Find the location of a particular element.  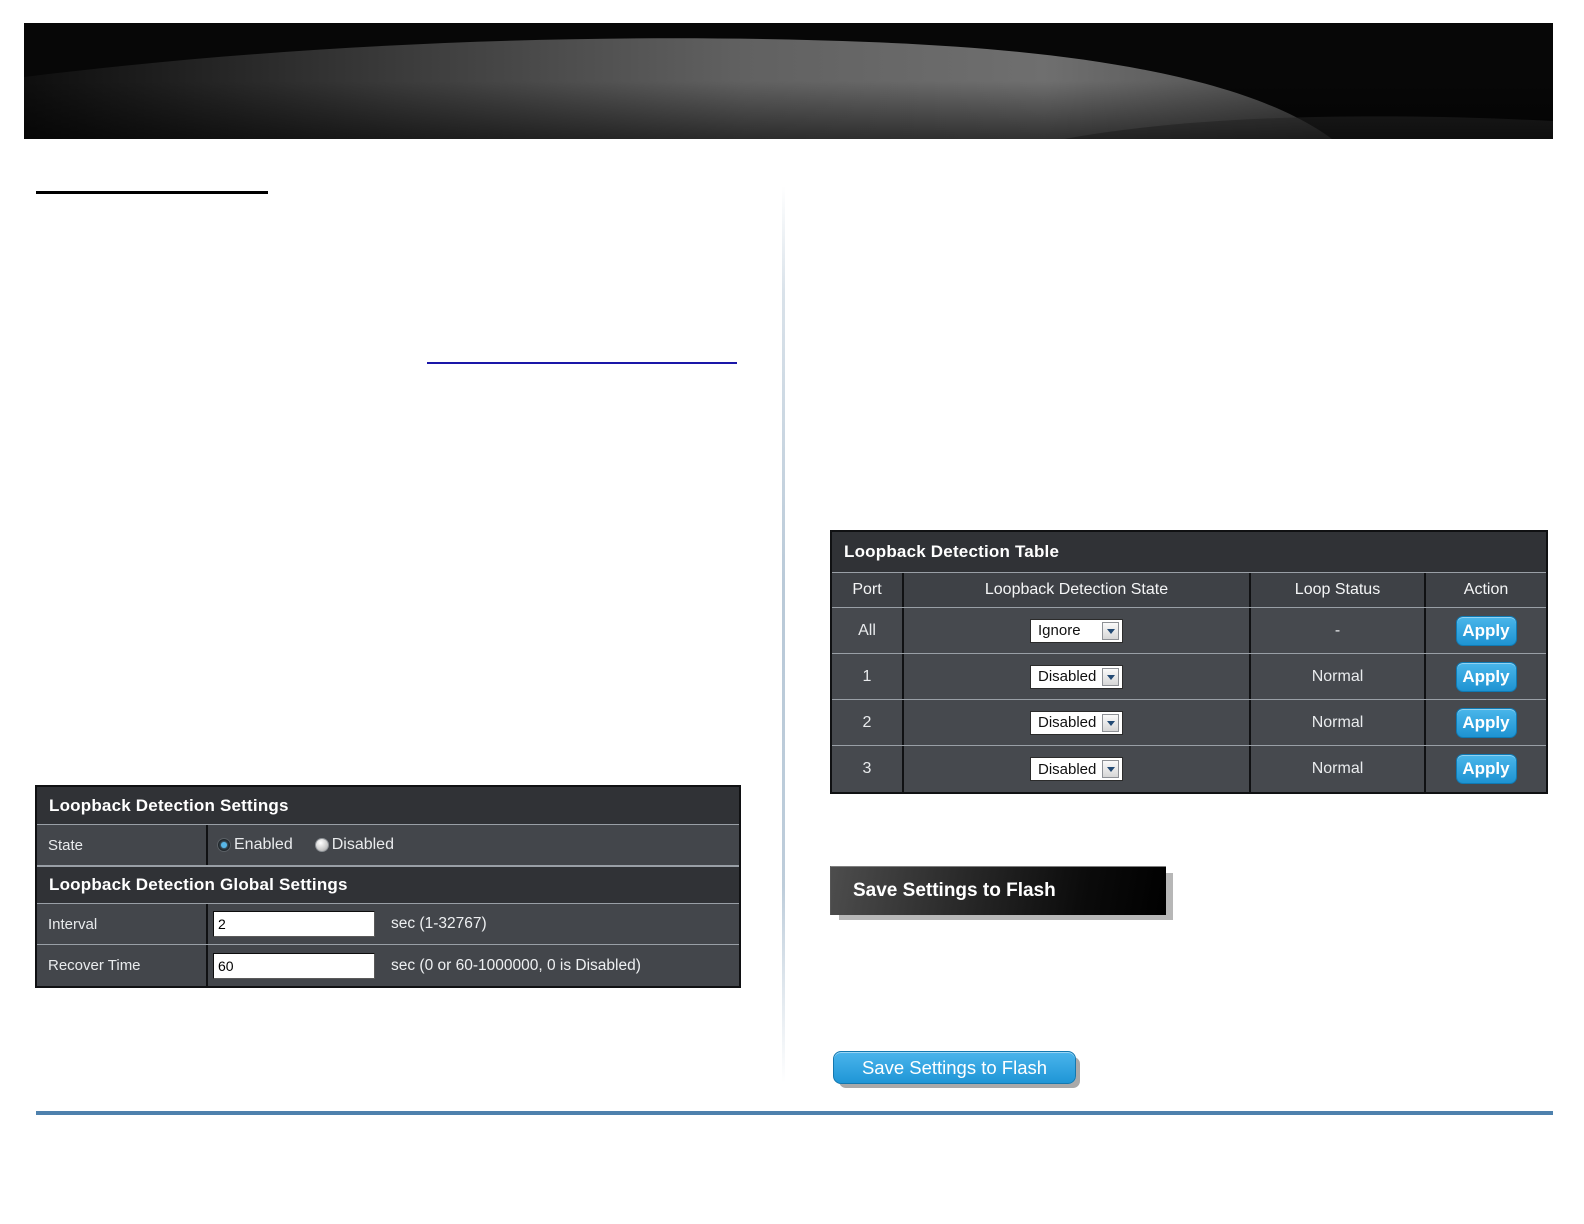

column-divider-line is located at coordinates (783, 634).